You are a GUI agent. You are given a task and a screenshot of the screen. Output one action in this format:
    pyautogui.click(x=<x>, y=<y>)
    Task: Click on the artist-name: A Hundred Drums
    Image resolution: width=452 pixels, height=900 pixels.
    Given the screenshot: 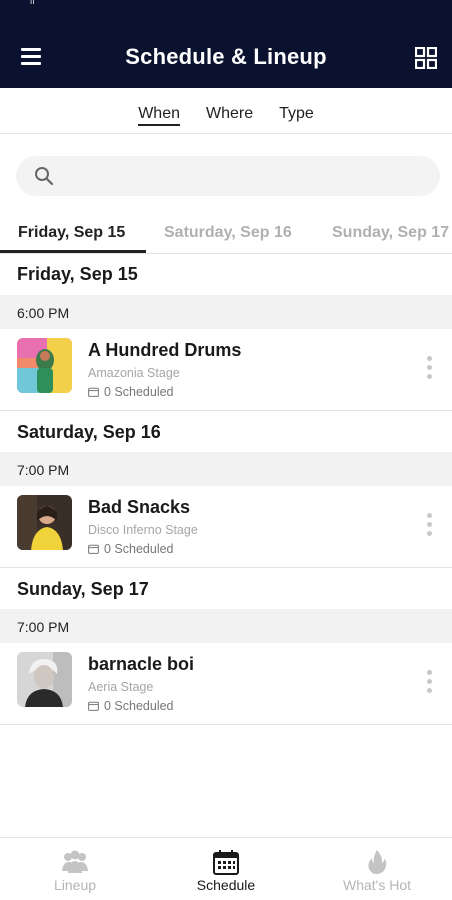 What is the action you would take?
    pyautogui.click(x=165, y=350)
    